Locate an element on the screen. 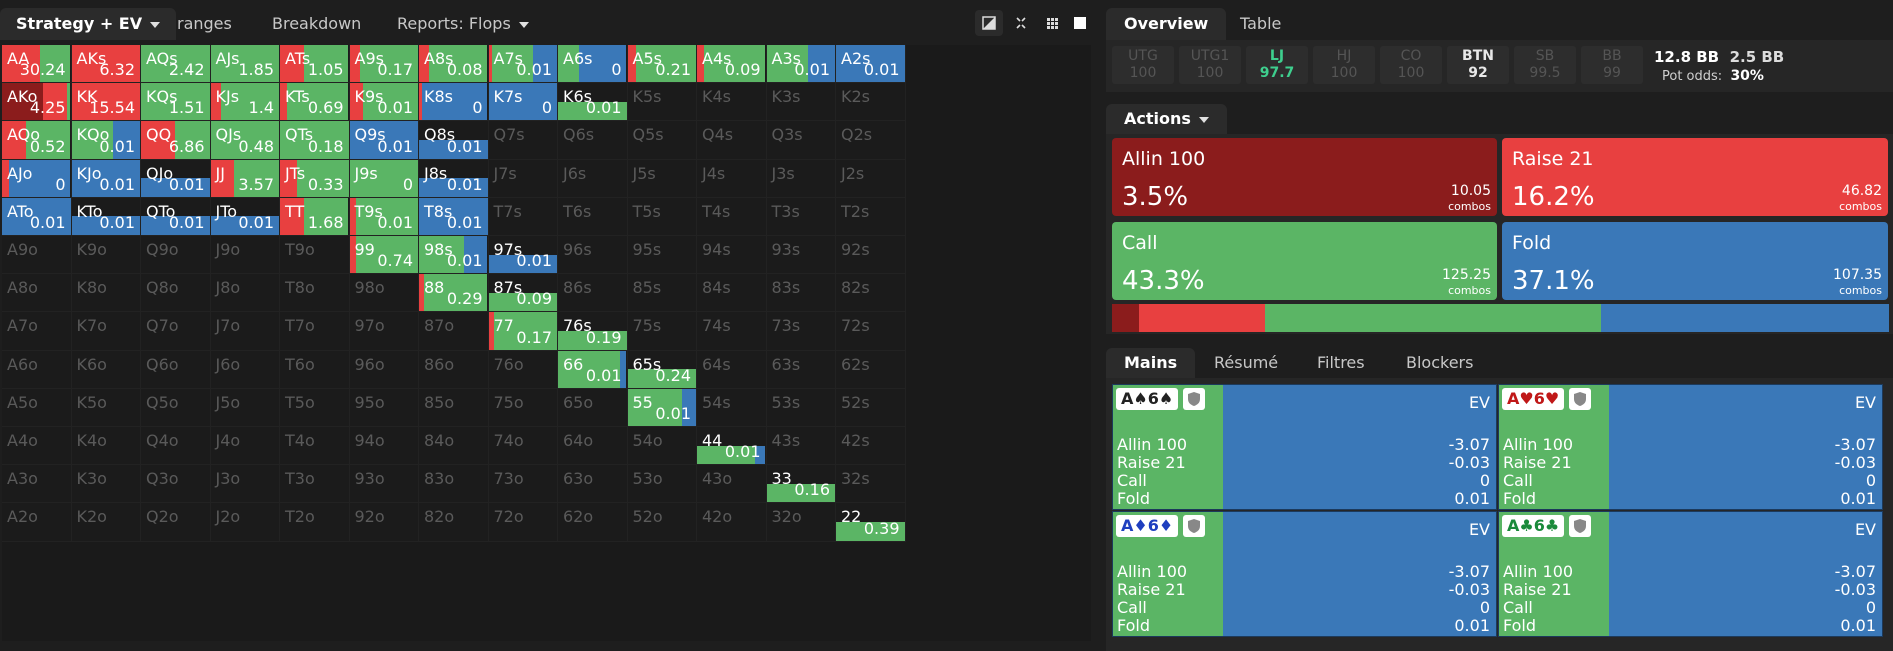  range-cell: Q7s is located at coordinates (523, 140).